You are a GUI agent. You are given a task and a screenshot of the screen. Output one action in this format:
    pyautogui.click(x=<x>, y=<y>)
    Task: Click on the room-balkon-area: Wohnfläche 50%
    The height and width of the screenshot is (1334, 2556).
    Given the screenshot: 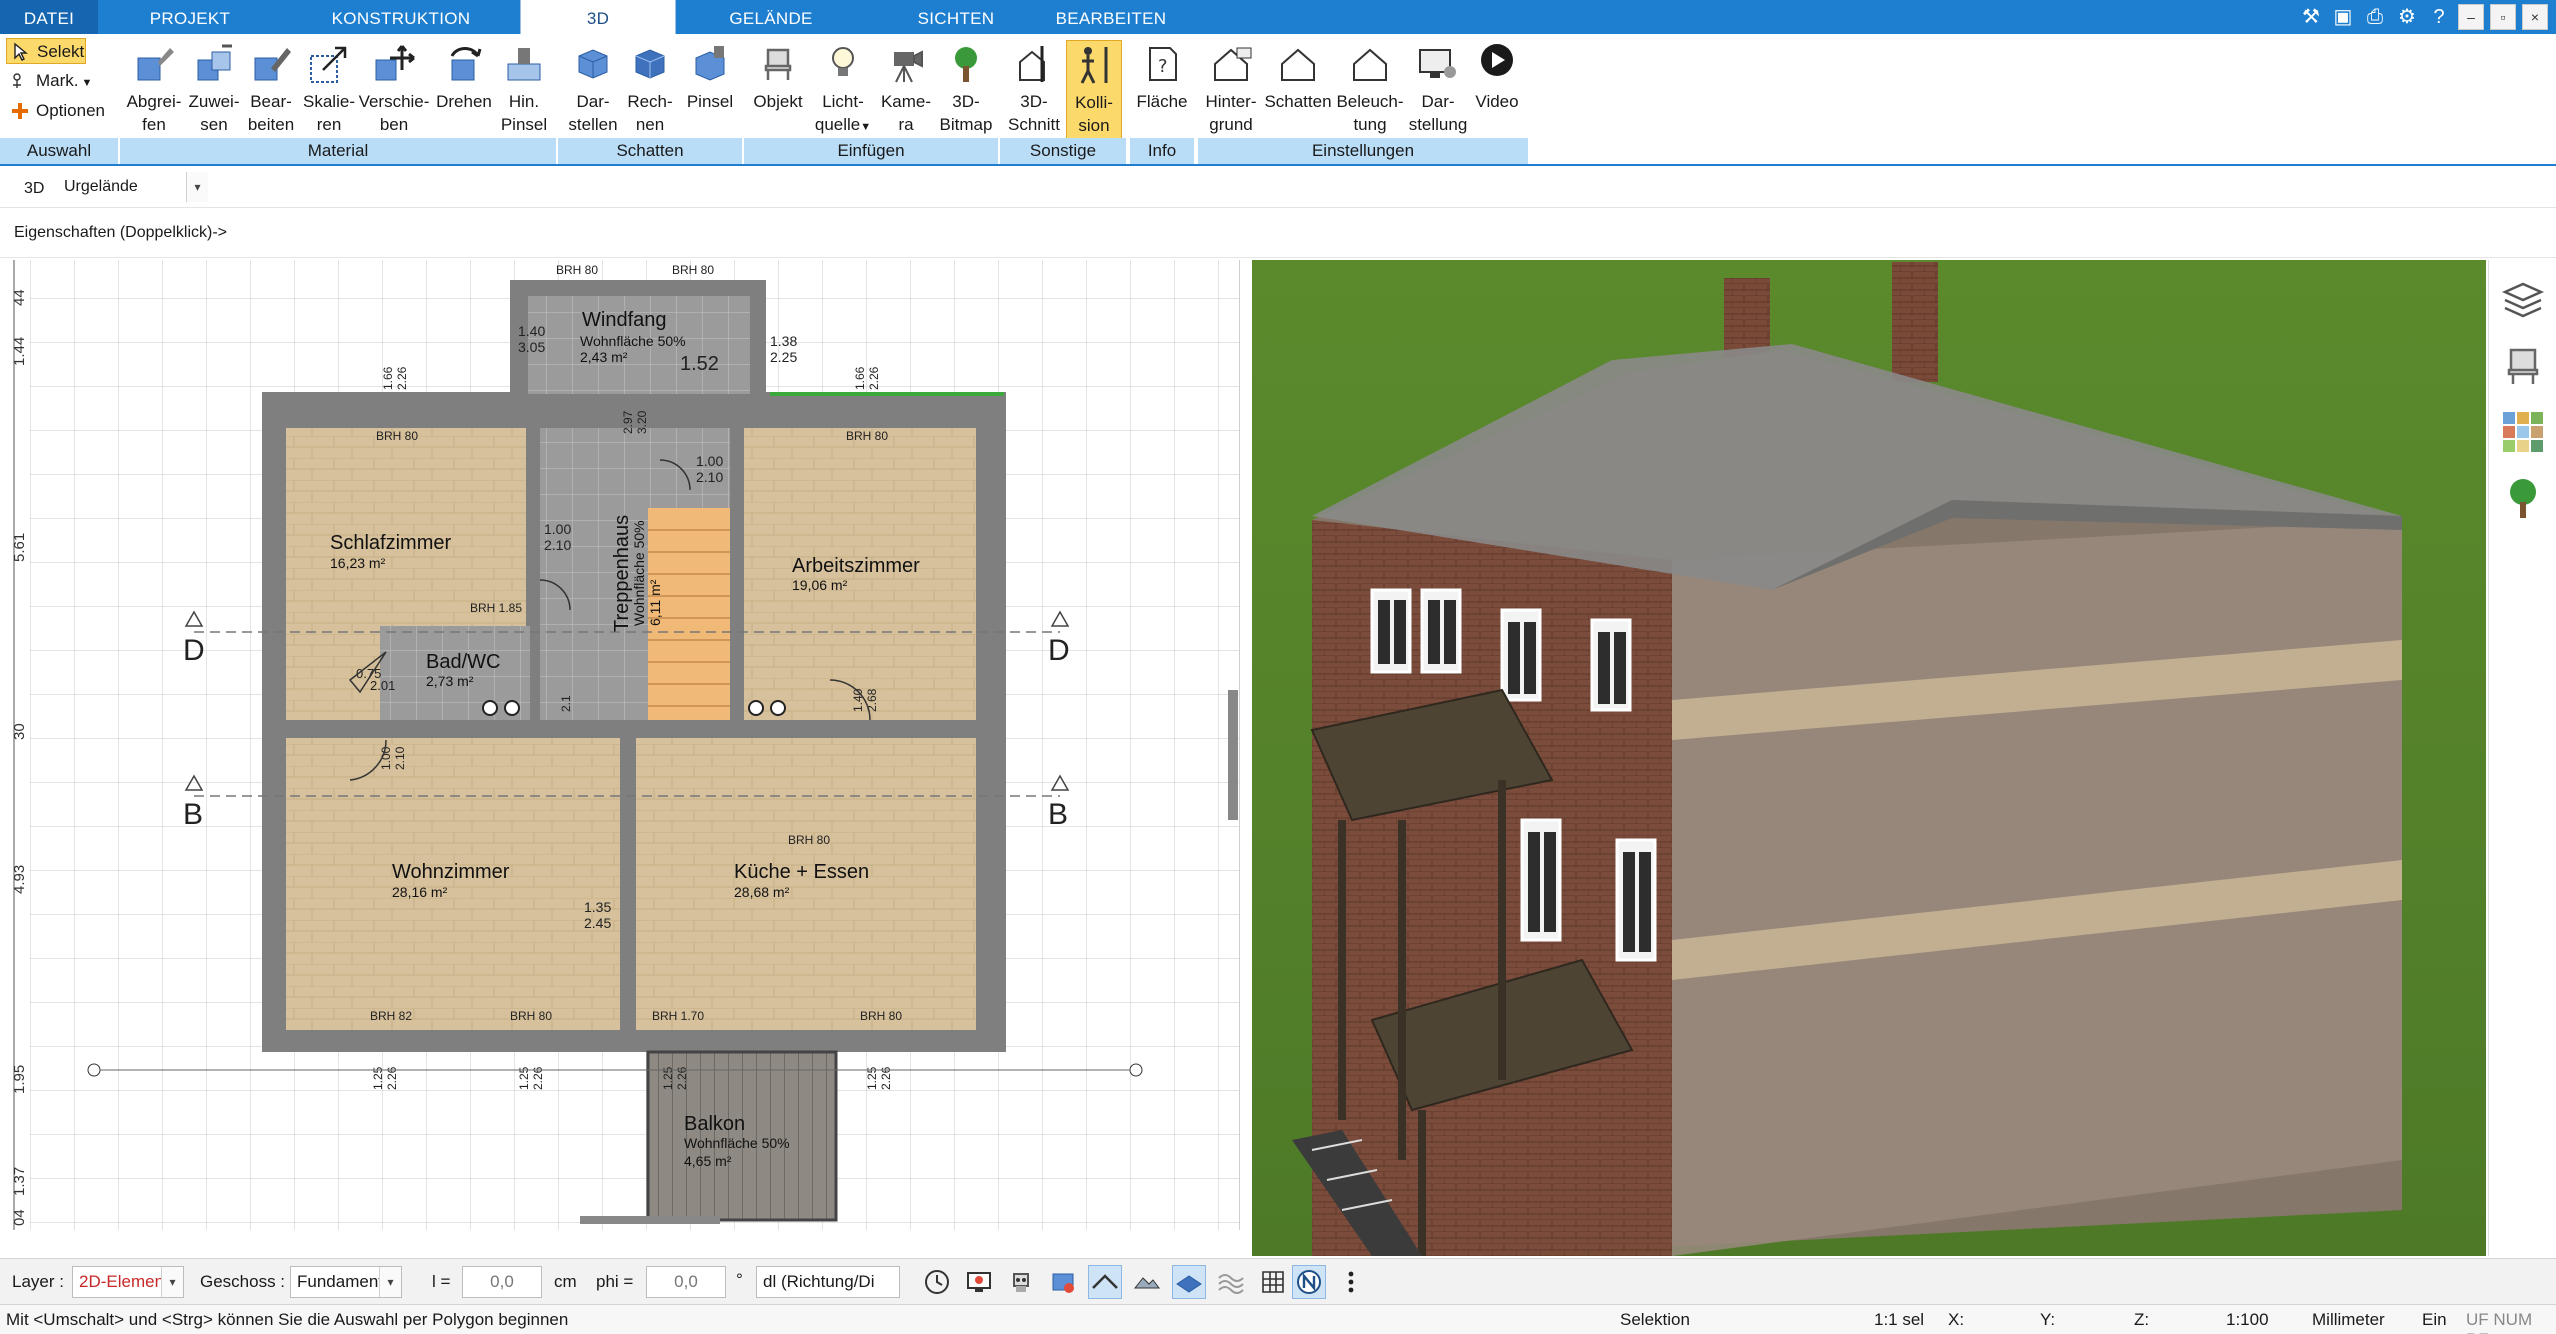 What is the action you would take?
    pyautogui.click(x=737, y=1143)
    